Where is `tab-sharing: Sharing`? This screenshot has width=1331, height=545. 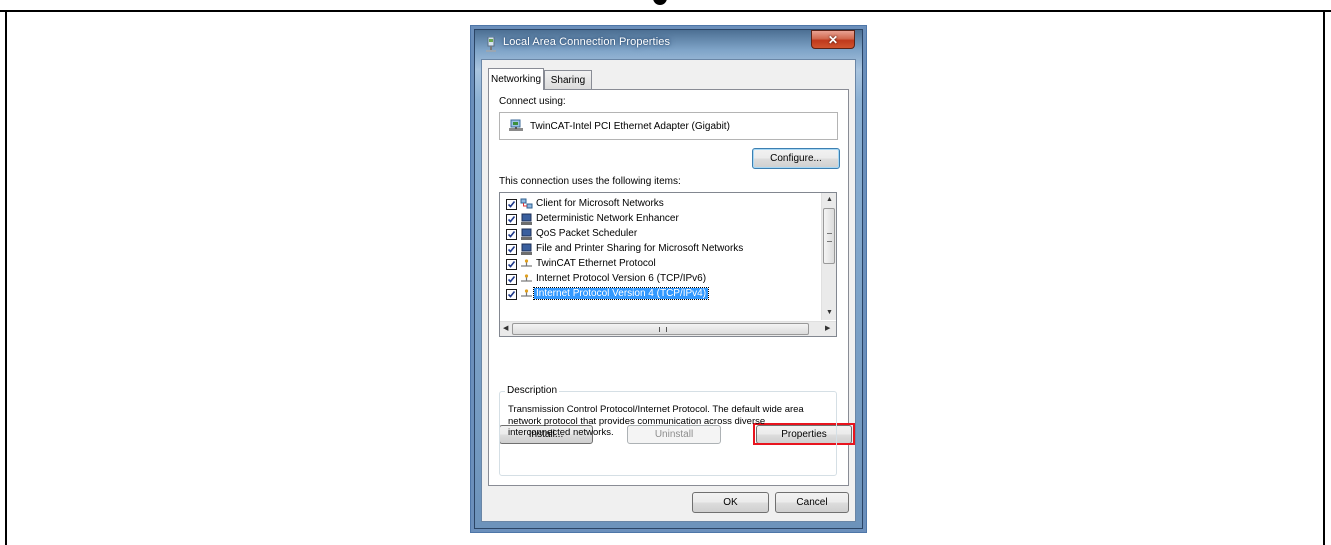
tab-sharing: Sharing is located at coordinates (568, 80).